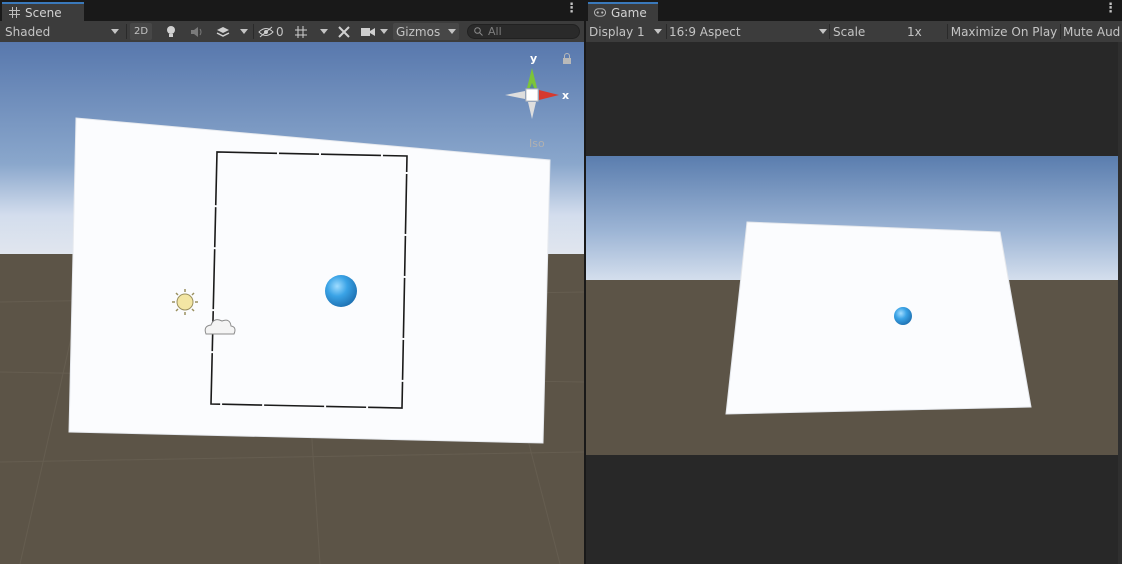 The width and height of the screenshot is (1122, 564). I want to click on scene-toolbar: Shaded 2D 0 Gizmos All, so click(292, 32).